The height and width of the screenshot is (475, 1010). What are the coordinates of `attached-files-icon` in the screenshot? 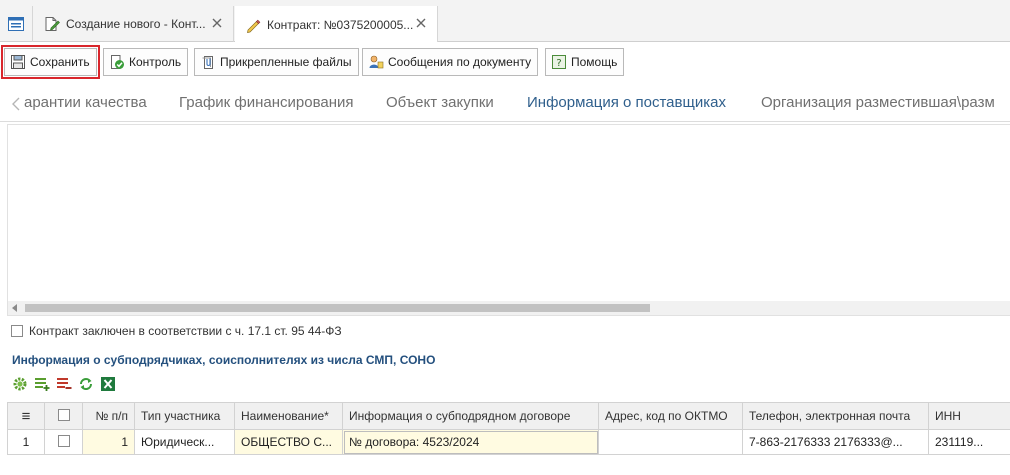 It's located at (207, 62).